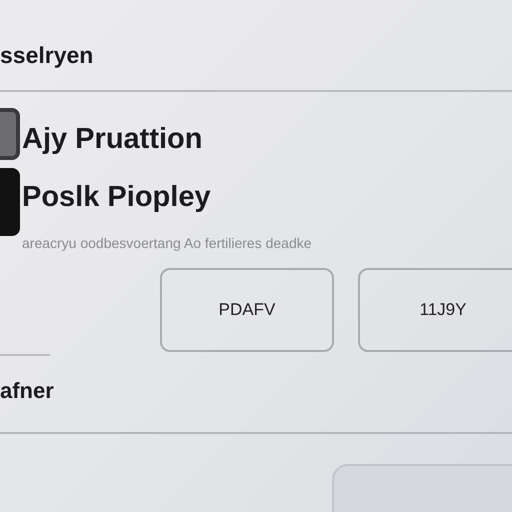 The width and height of the screenshot is (512, 512). Describe the element at coordinates (117, 197) in the screenshot. I see `app-subtitle: Poslk Piopley` at that location.